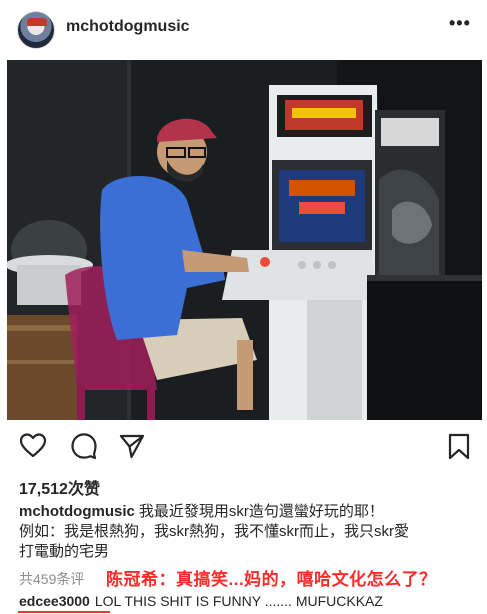 Image resolution: width=487 pixels, height=614 pixels. What do you see at coordinates (271, 579) in the screenshot?
I see `overlay-annotation: 陈冠希：真搞笑...妈的，嘻哈文化怎么了？` at bounding box center [271, 579].